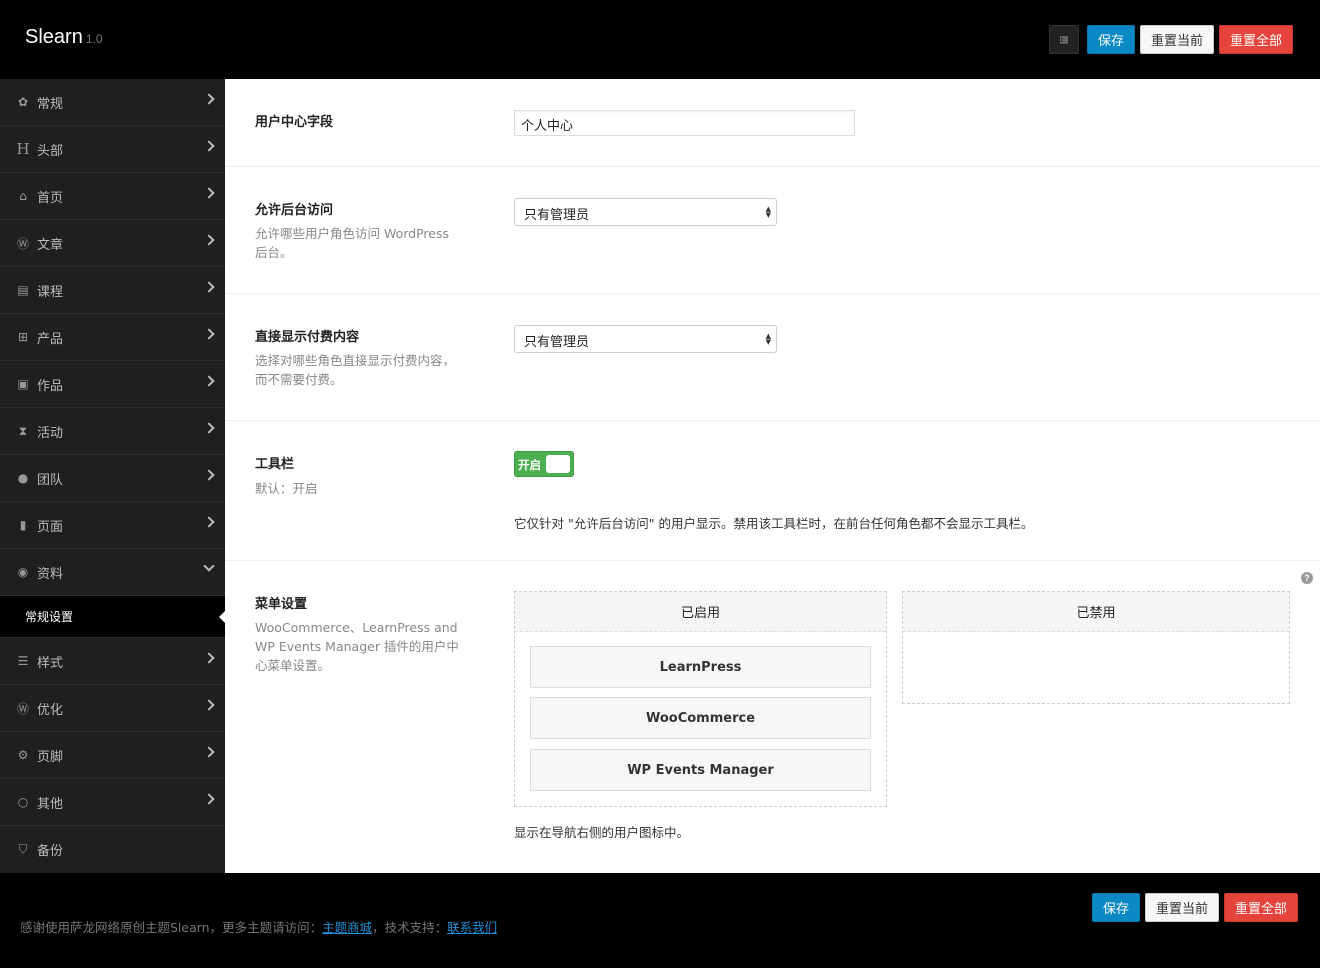 This screenshot has height=968, width=1320. I want to click on sidebar-item-products: ⊞ 产品, so click(112, 337).